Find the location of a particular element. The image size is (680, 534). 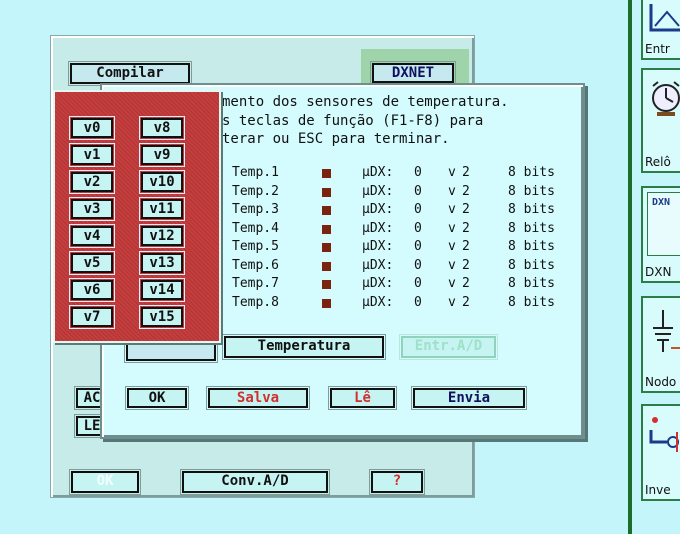

sensor-name: Temp.2 is located at coordinates (255, 191).